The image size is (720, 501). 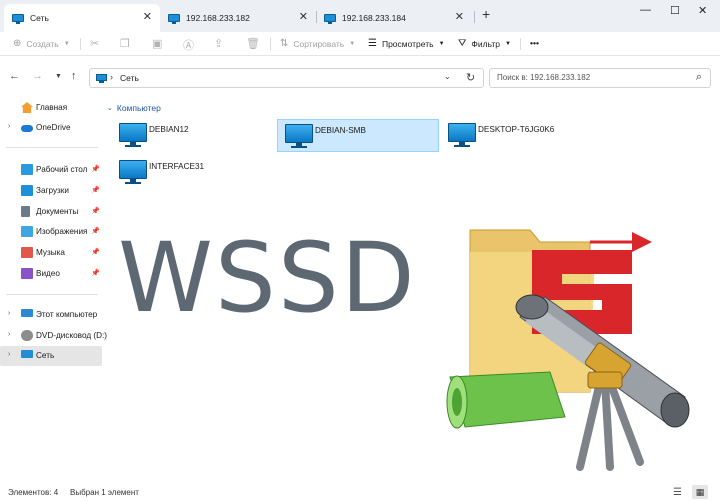 I want to click on sidebar-item-label: Главная, so click(x=52, y=107).